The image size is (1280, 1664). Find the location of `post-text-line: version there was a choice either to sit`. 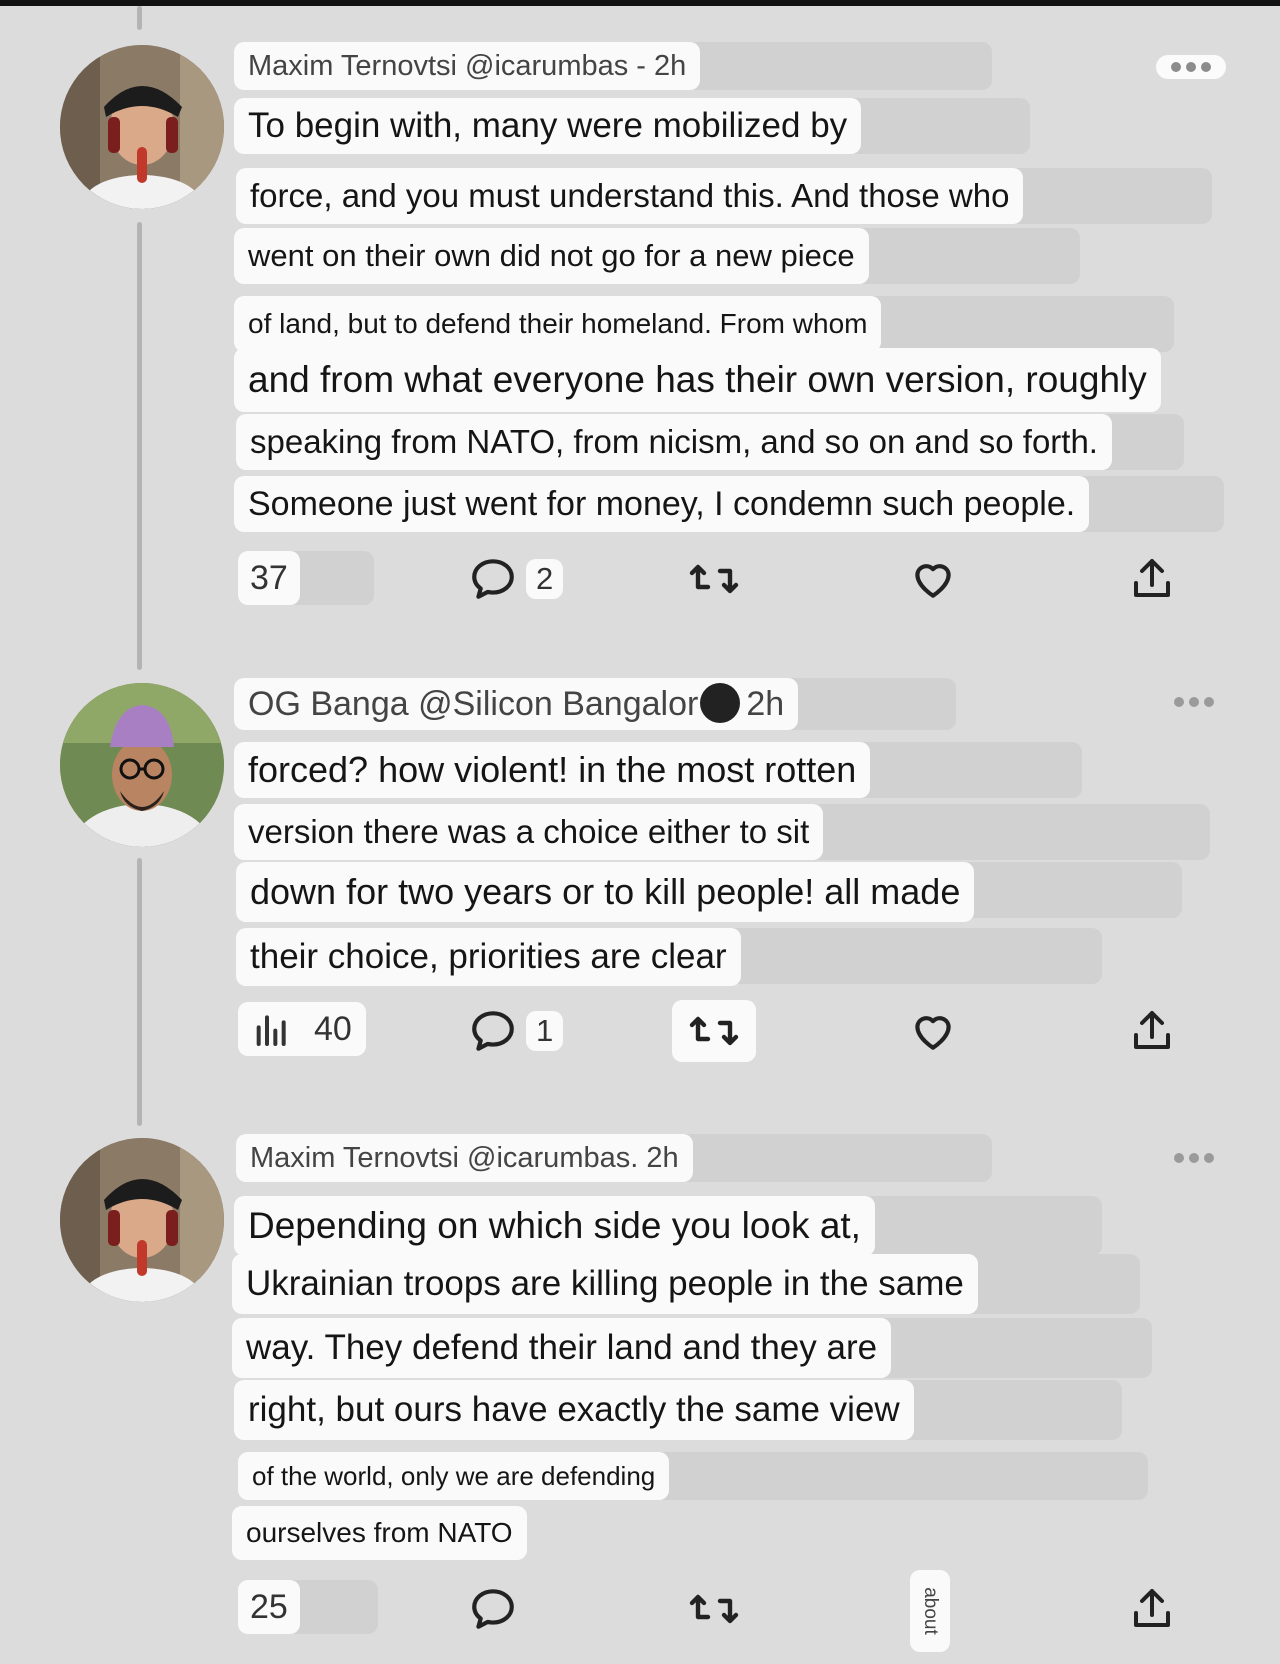

post-text-line: version there was a choice either to sit is located at coordinates (529, 832).